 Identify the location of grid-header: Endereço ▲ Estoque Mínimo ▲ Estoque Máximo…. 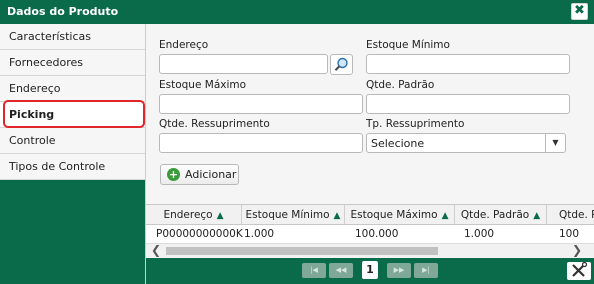
(370, 214).